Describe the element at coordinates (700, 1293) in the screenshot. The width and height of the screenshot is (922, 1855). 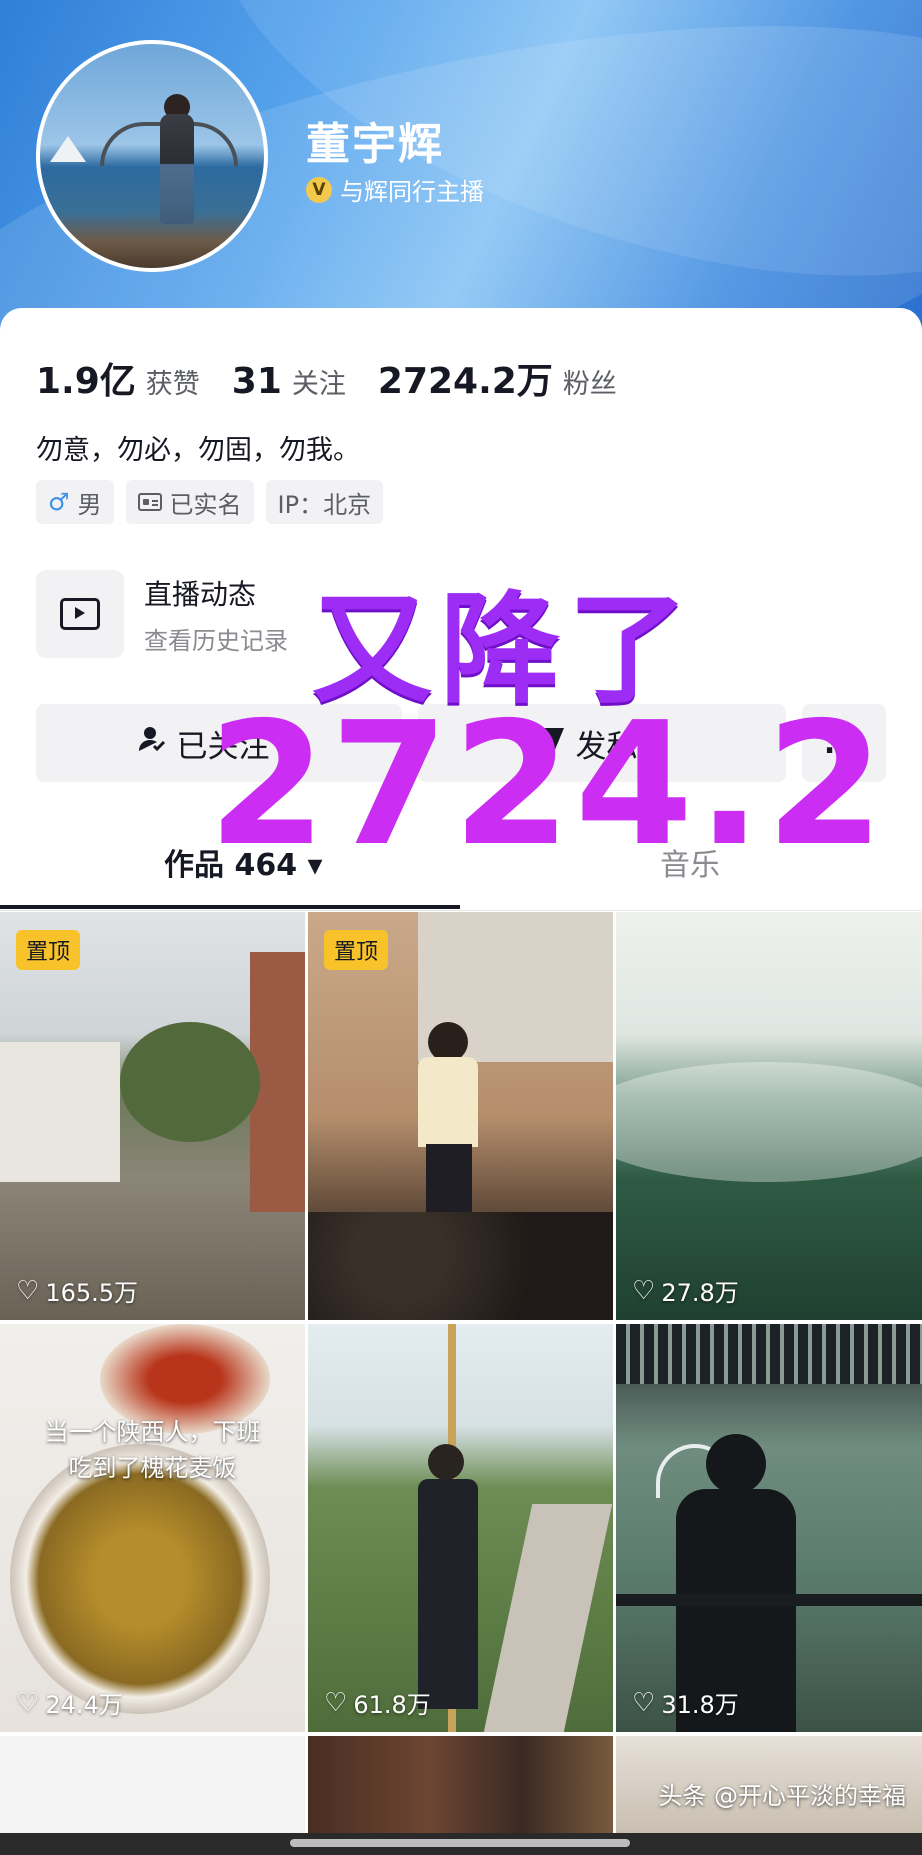
I see `likes-value: 27.8万` at that location.